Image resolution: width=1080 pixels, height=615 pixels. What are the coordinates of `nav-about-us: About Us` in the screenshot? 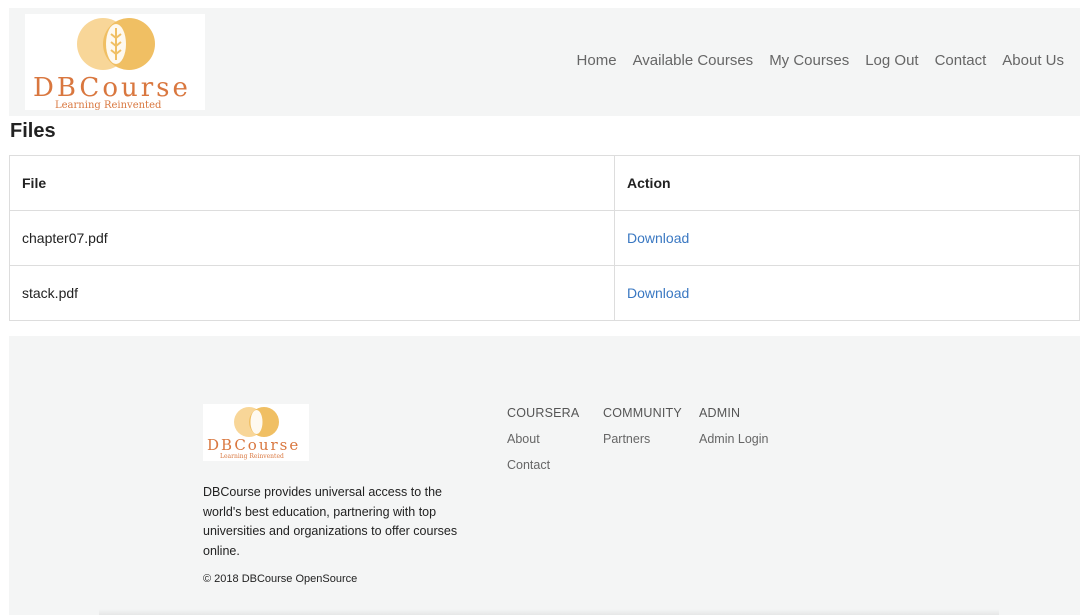 It's located at (1033, 60).